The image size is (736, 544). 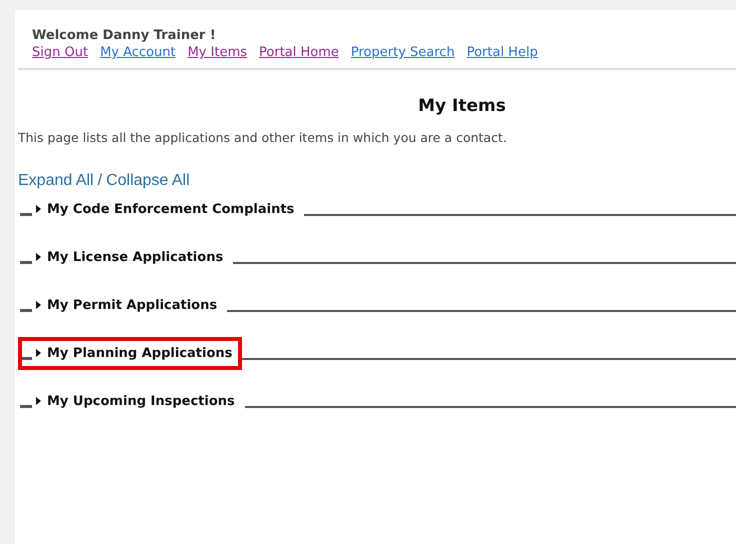 I want to click on nav-link: My Items, so click(x=218, y=52).